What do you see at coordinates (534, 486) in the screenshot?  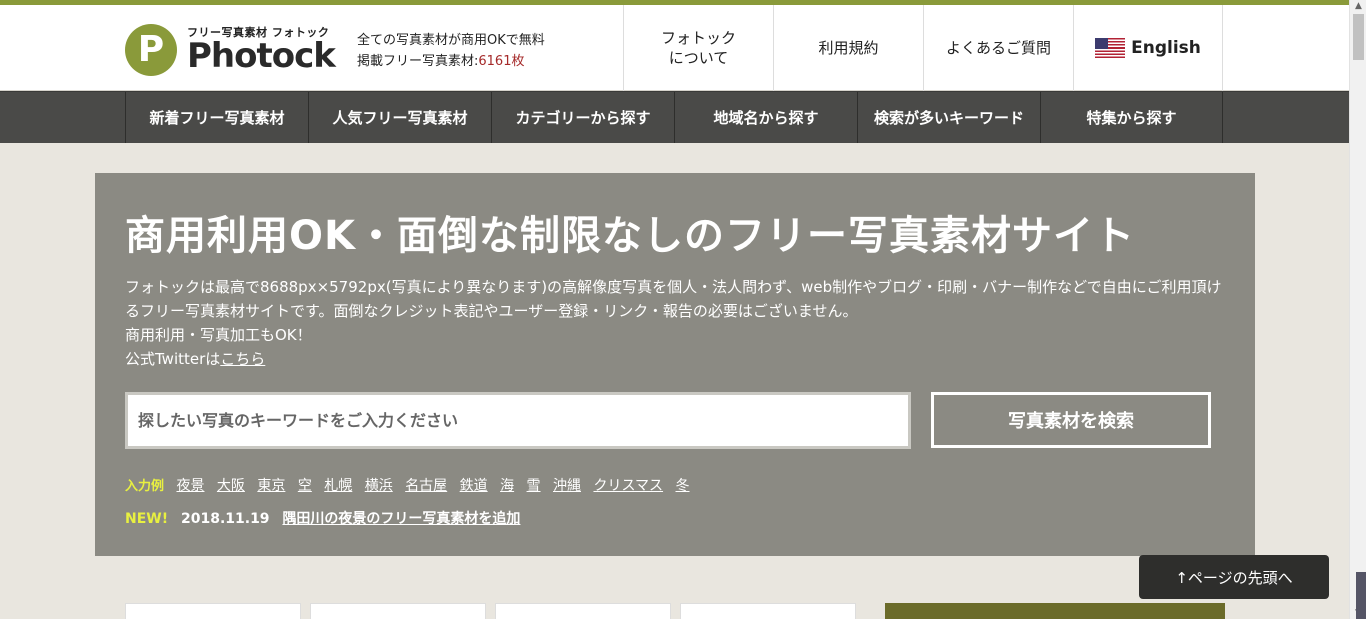 I see `example-keyword: 雪` at bounding box center [534, 486].